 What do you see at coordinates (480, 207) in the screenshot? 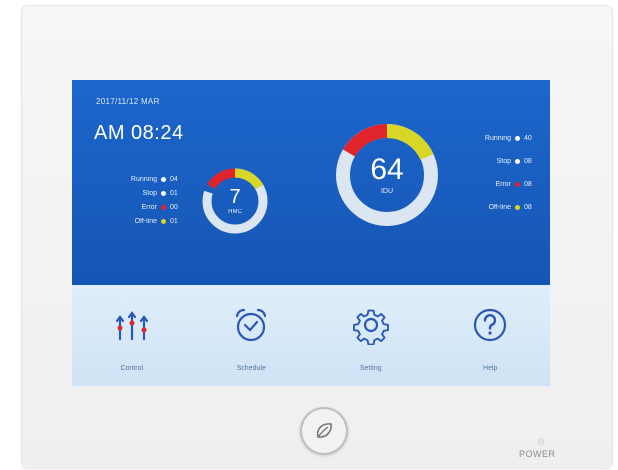
I see `legend-row-offline: Off-line 08` at bounding box center [480, 207].